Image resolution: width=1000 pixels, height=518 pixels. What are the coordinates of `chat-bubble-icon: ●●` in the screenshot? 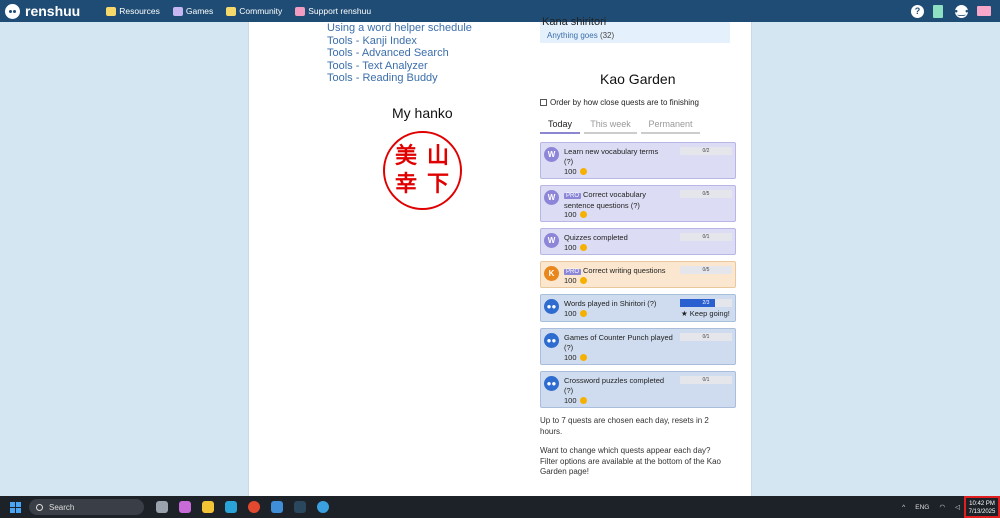 It's located at (551, 306).